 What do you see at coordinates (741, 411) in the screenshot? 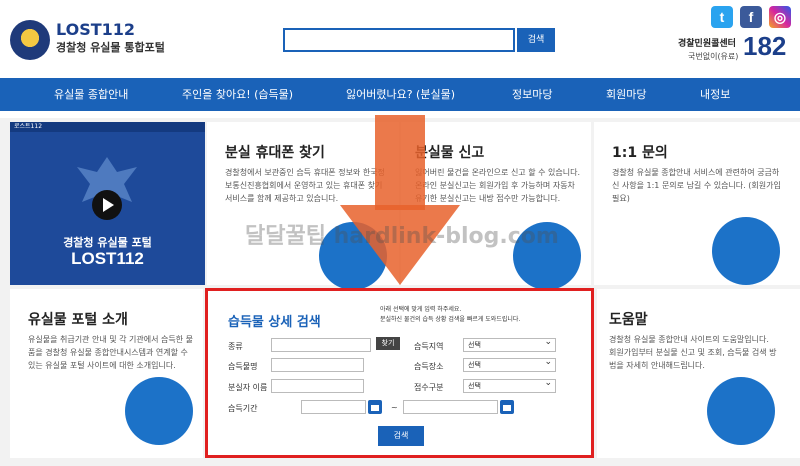
I see `exclamation-icon` at bounding box center [741, 411].